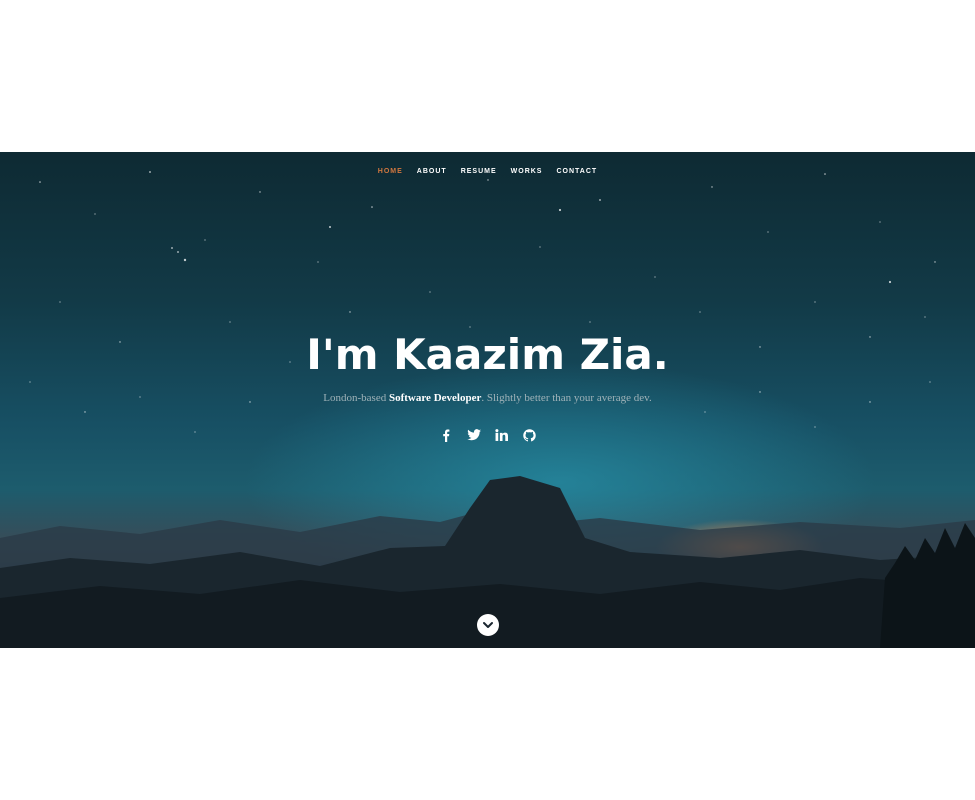 This screenshot has width=975, height=800. What do you see at coordinates (390, 171) in the screenshot?
I see `nav-link-home: Home` at bounding box center [390, 171].